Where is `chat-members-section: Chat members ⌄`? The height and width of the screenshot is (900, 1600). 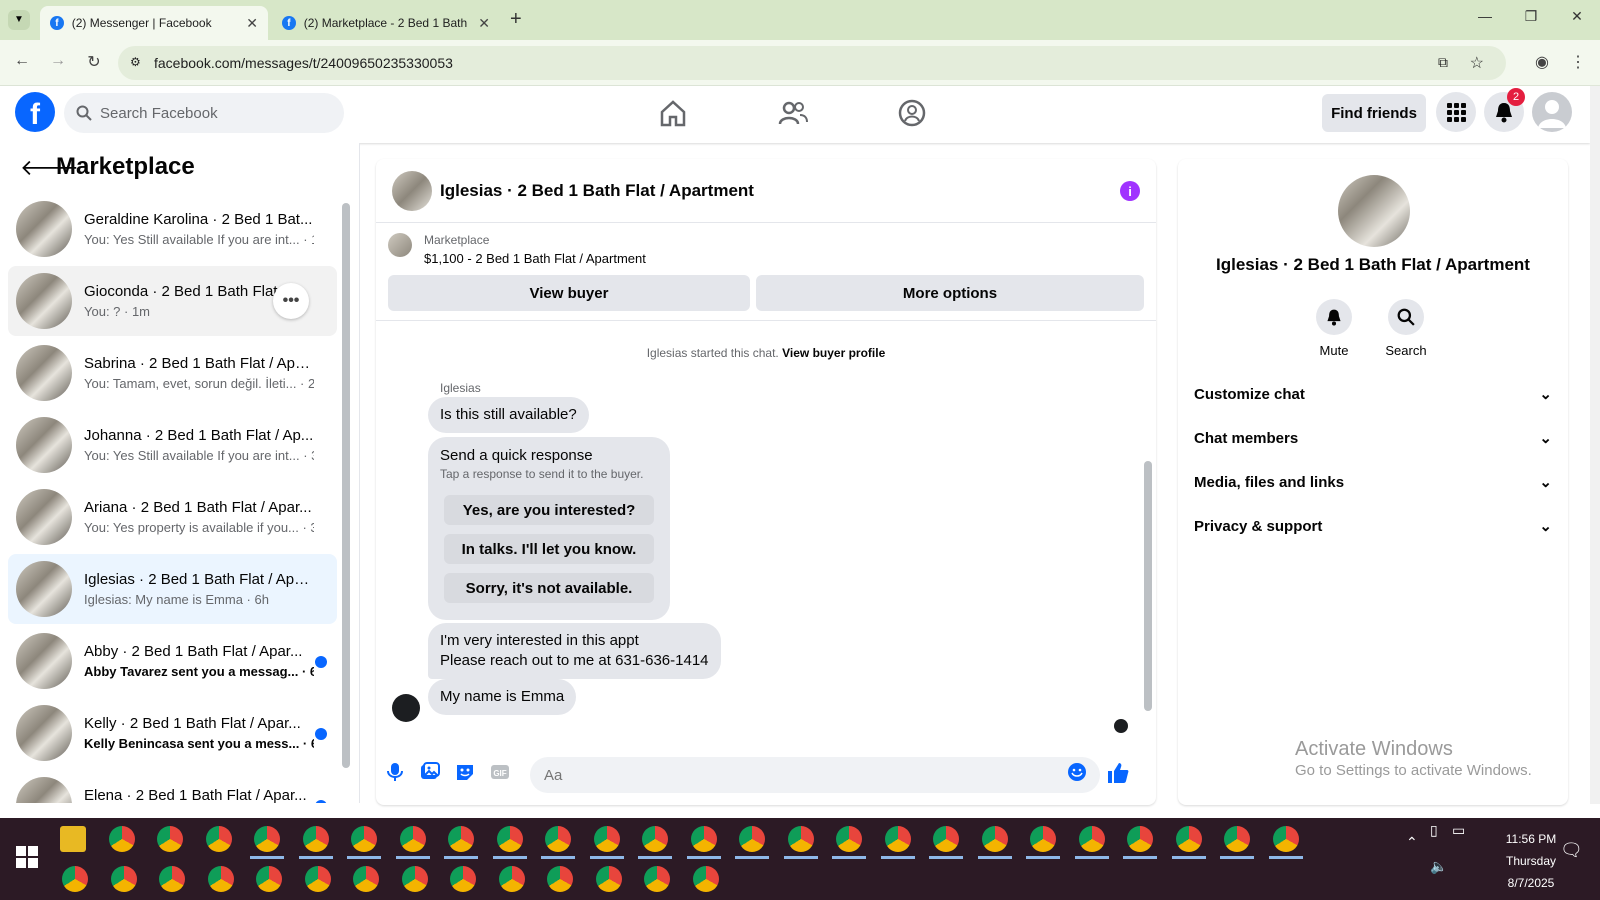
chat-members-section: Chat members ⌄ is located at coordinates (1373, 438).